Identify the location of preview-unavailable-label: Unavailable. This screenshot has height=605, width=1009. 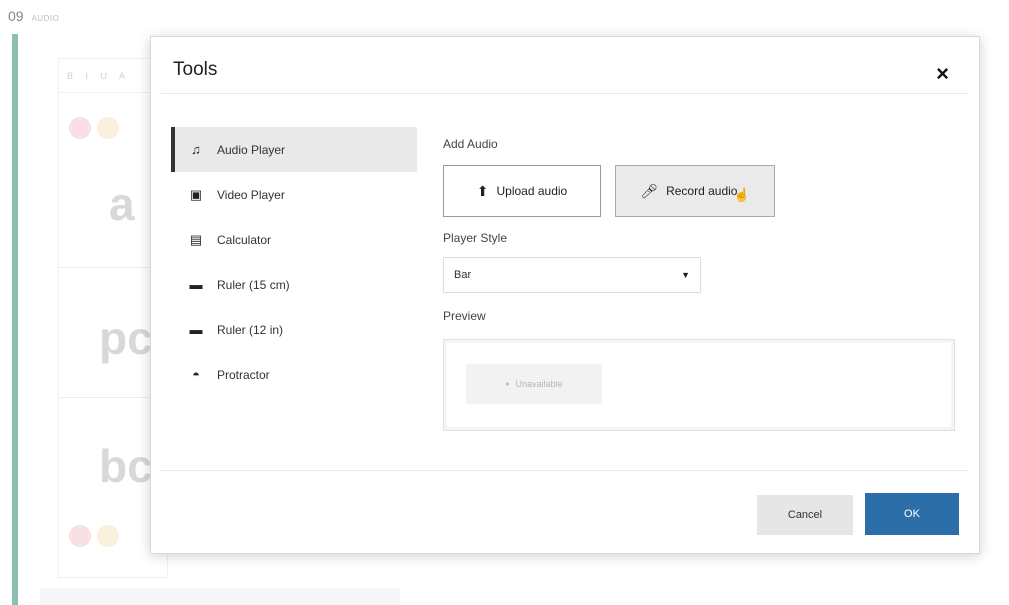
(539, 384).